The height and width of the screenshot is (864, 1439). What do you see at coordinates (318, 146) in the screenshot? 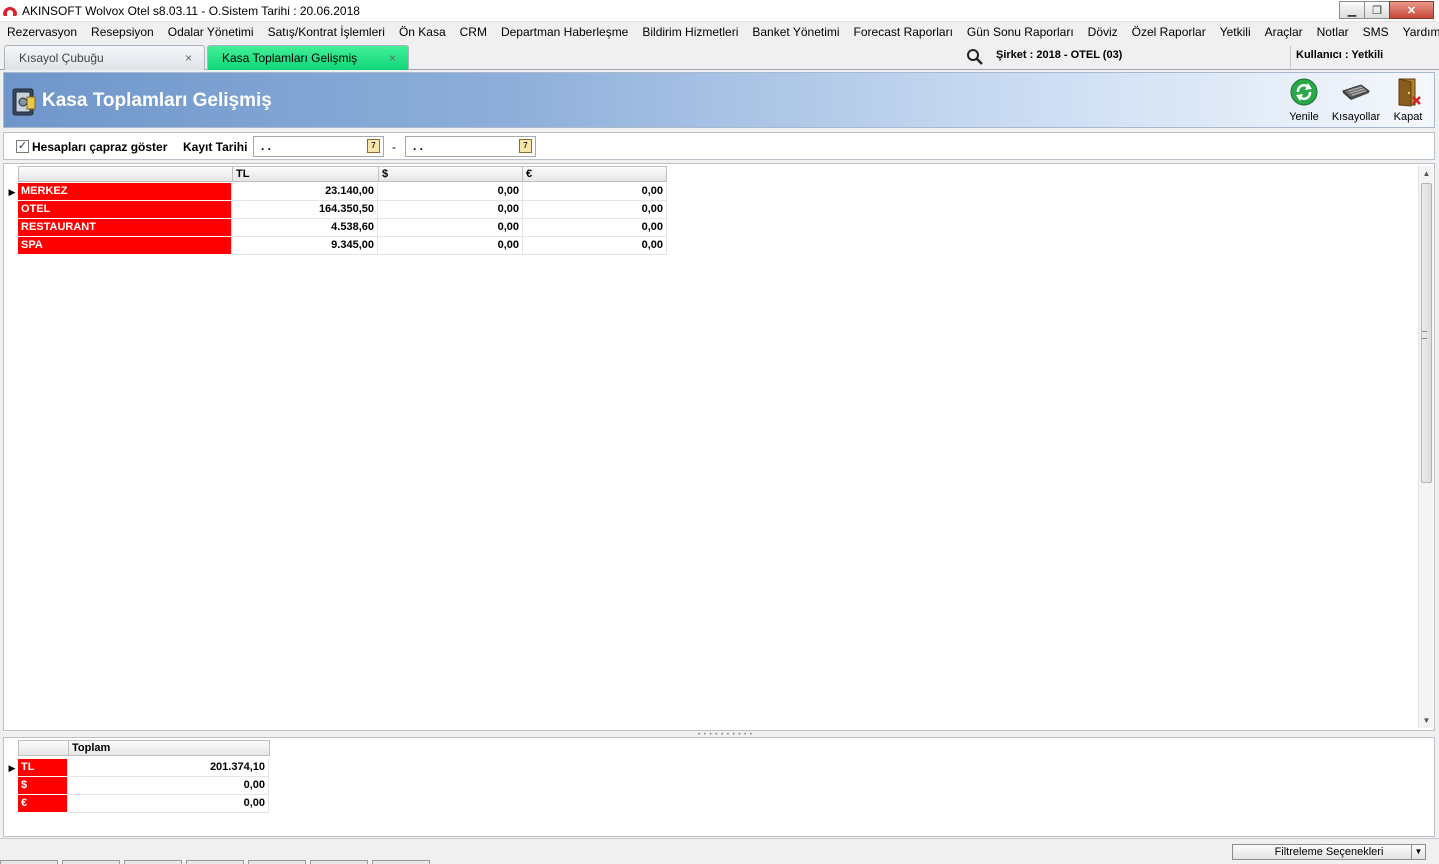
I see `date-from-input: . . 7` at bounding box center [318, 146].